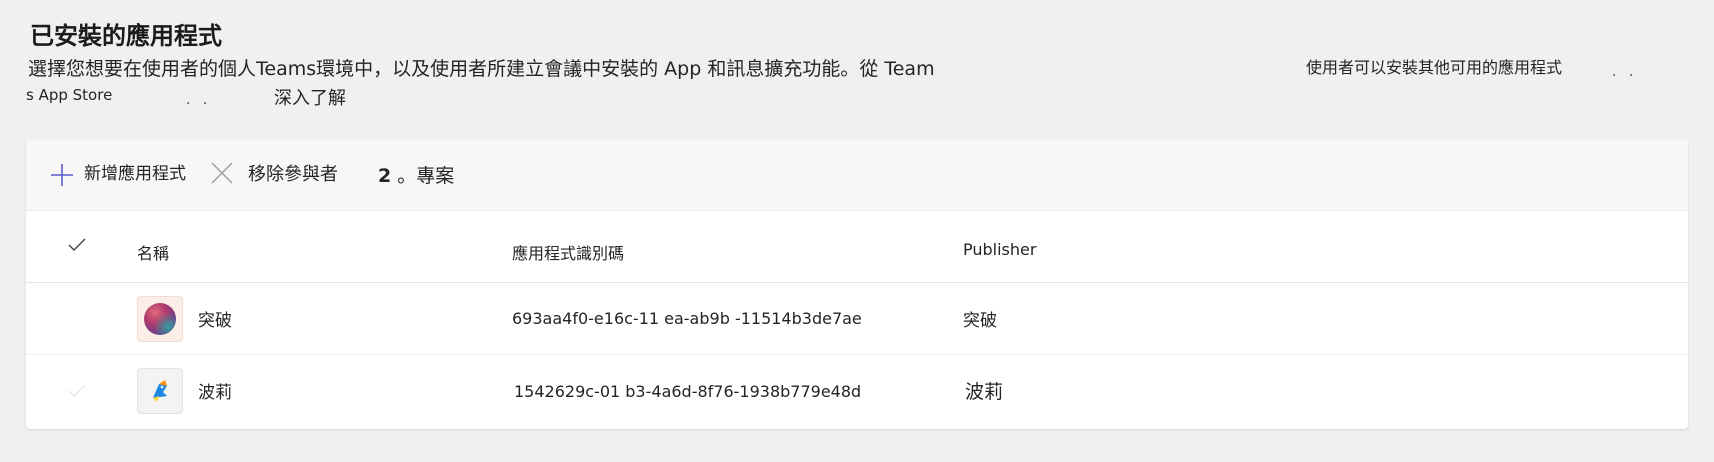  I want to click on select-all-checkmark-icon, so click(77, 245).